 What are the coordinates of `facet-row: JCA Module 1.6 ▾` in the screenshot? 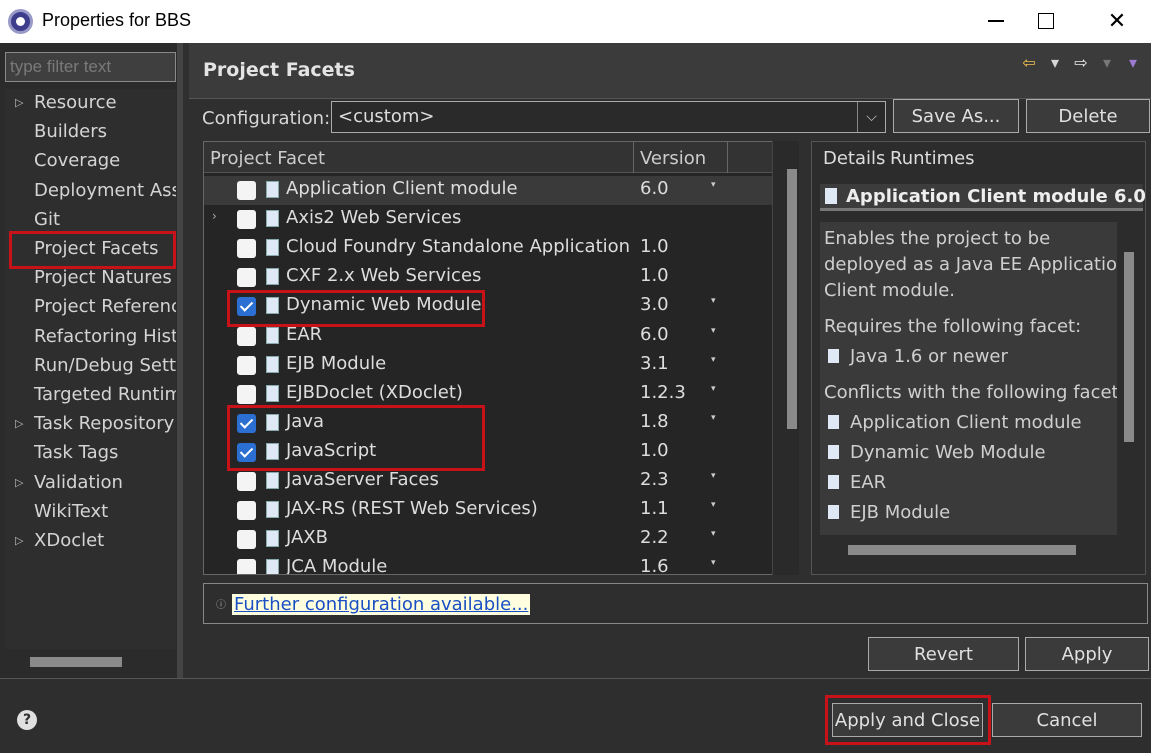 It's located at (490, 564).